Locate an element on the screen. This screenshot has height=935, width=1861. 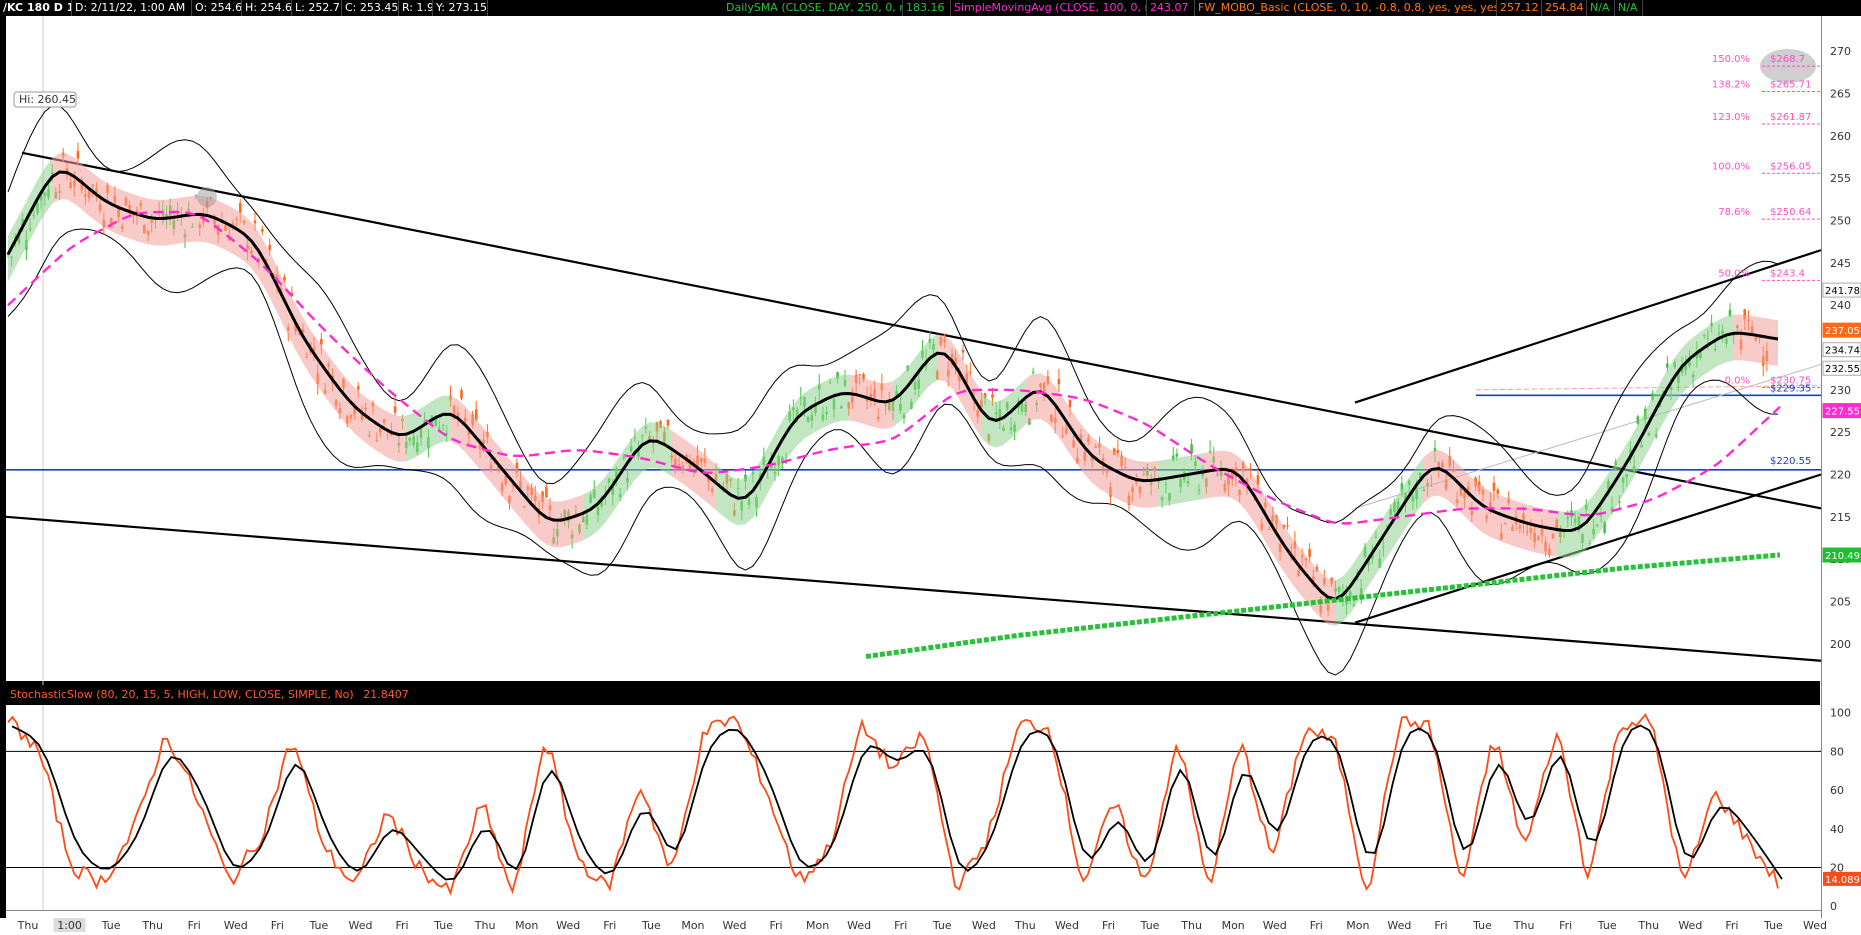
hi-label-box: Hi: 260.45 is located at coordinates (45, 99).